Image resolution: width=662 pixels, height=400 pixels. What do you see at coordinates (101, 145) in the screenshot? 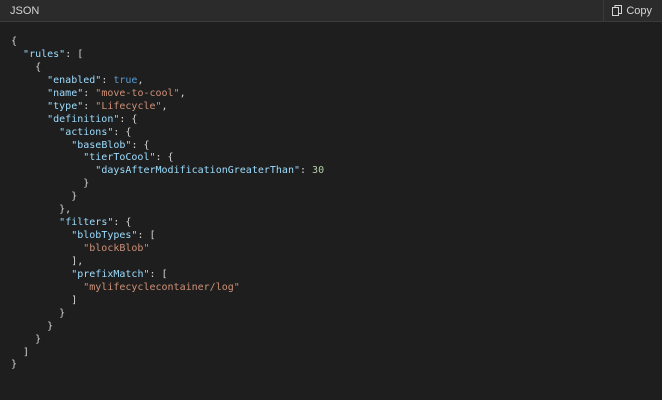
I see `json-key: "baseBlob"` at bounding box center [101, 145].